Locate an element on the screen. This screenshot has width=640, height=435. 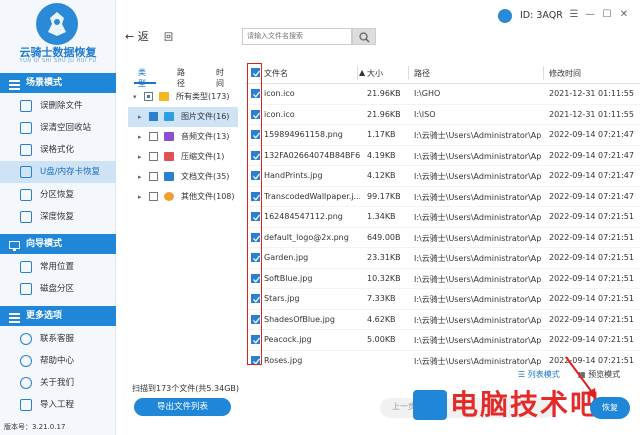
nav-label: 联系客服 is located at coordinates (57, 339).